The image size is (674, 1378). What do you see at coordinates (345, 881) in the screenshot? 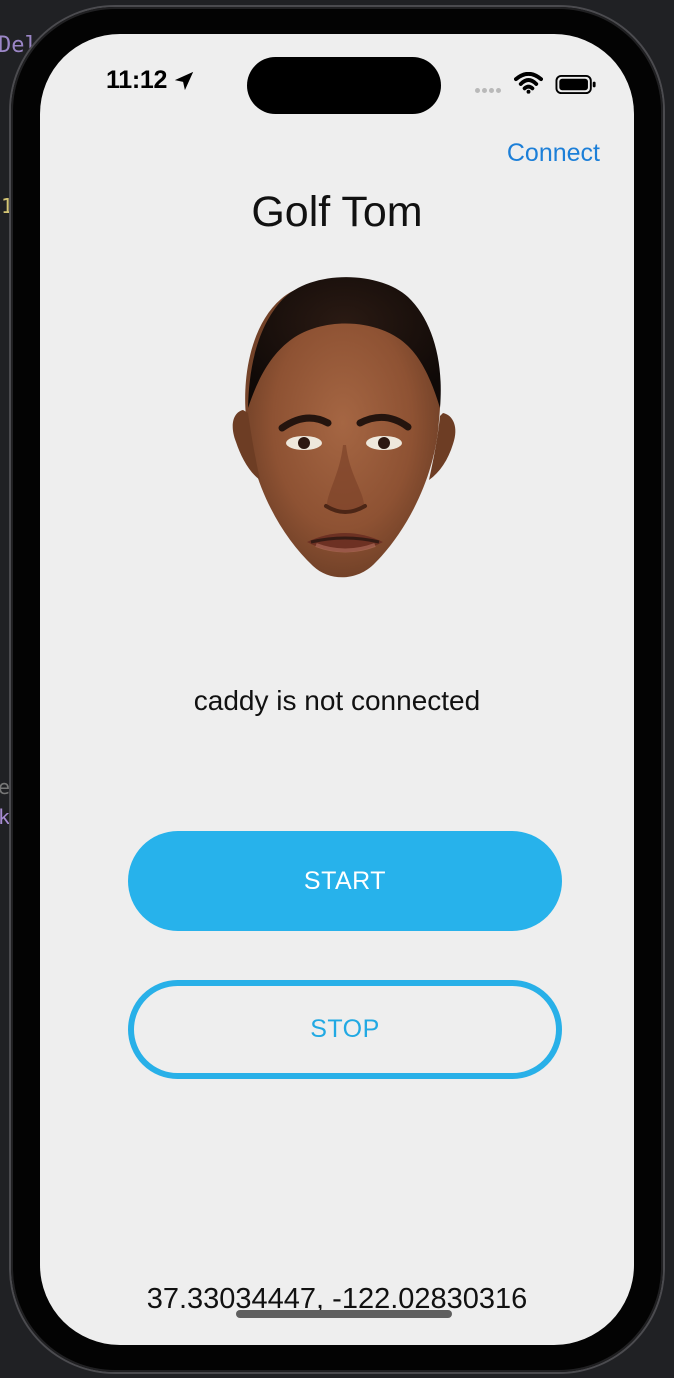
I see `start-button: START` at bounding box center [345, 881].